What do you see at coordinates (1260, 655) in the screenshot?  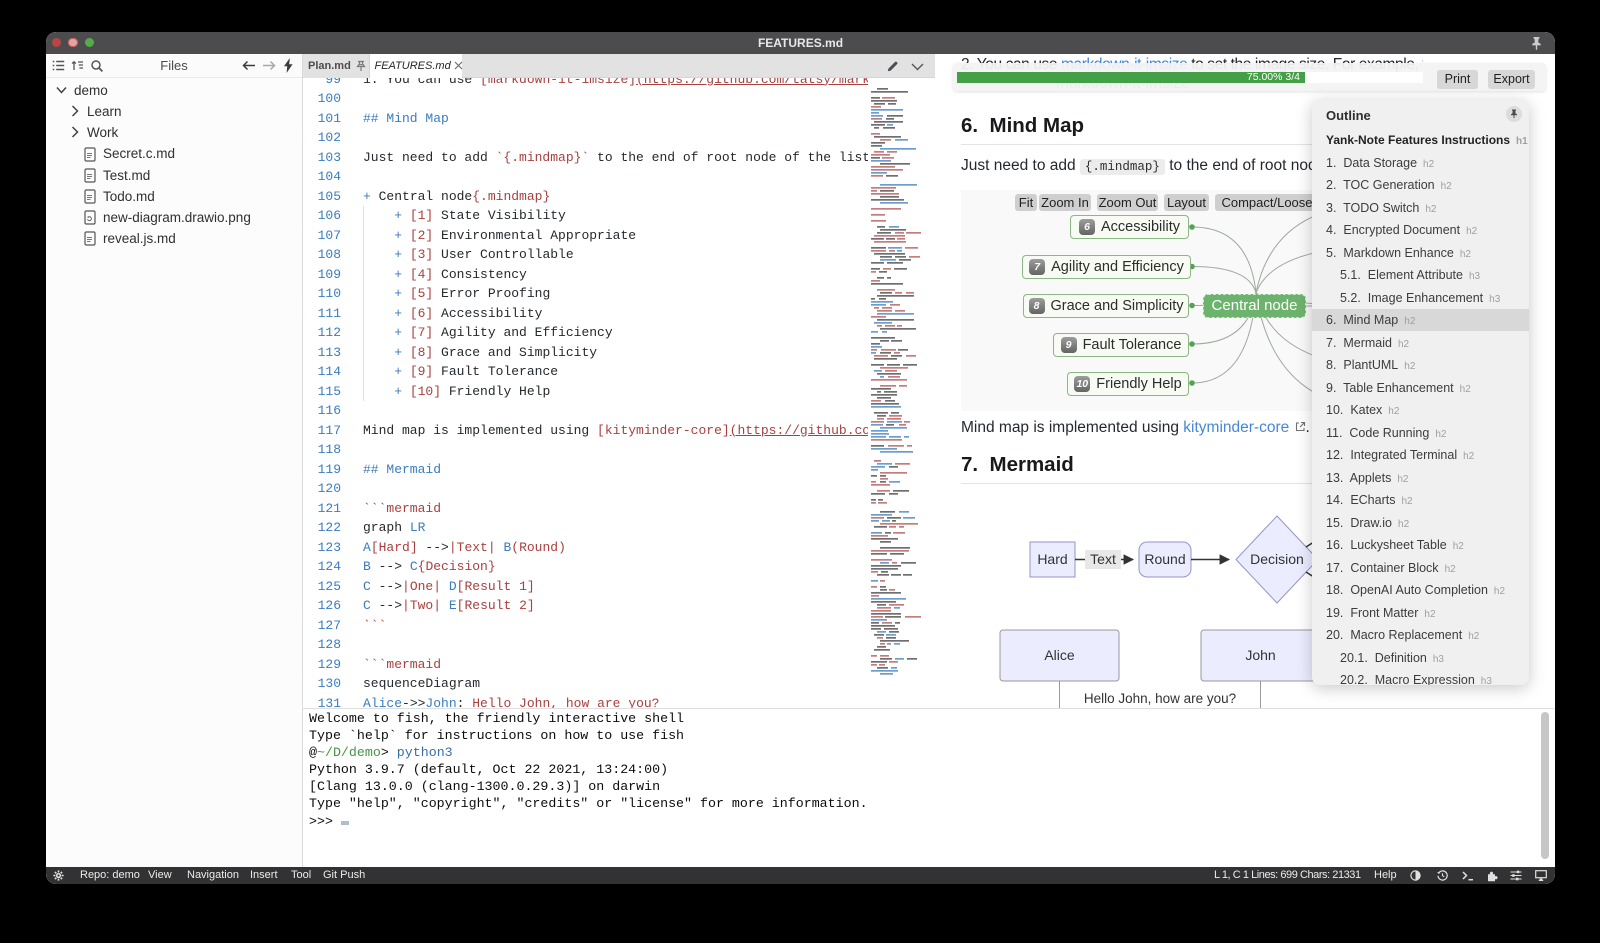 I see `svg-text: John` at bounding box center [1260, 655].